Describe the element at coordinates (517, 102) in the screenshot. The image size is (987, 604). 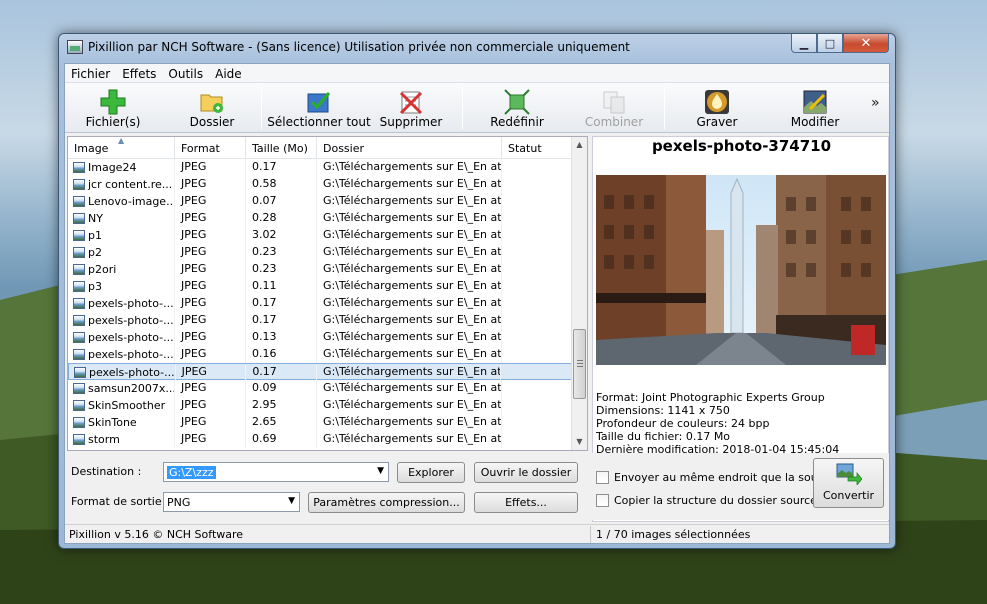
I see `resize-icon` at that location.